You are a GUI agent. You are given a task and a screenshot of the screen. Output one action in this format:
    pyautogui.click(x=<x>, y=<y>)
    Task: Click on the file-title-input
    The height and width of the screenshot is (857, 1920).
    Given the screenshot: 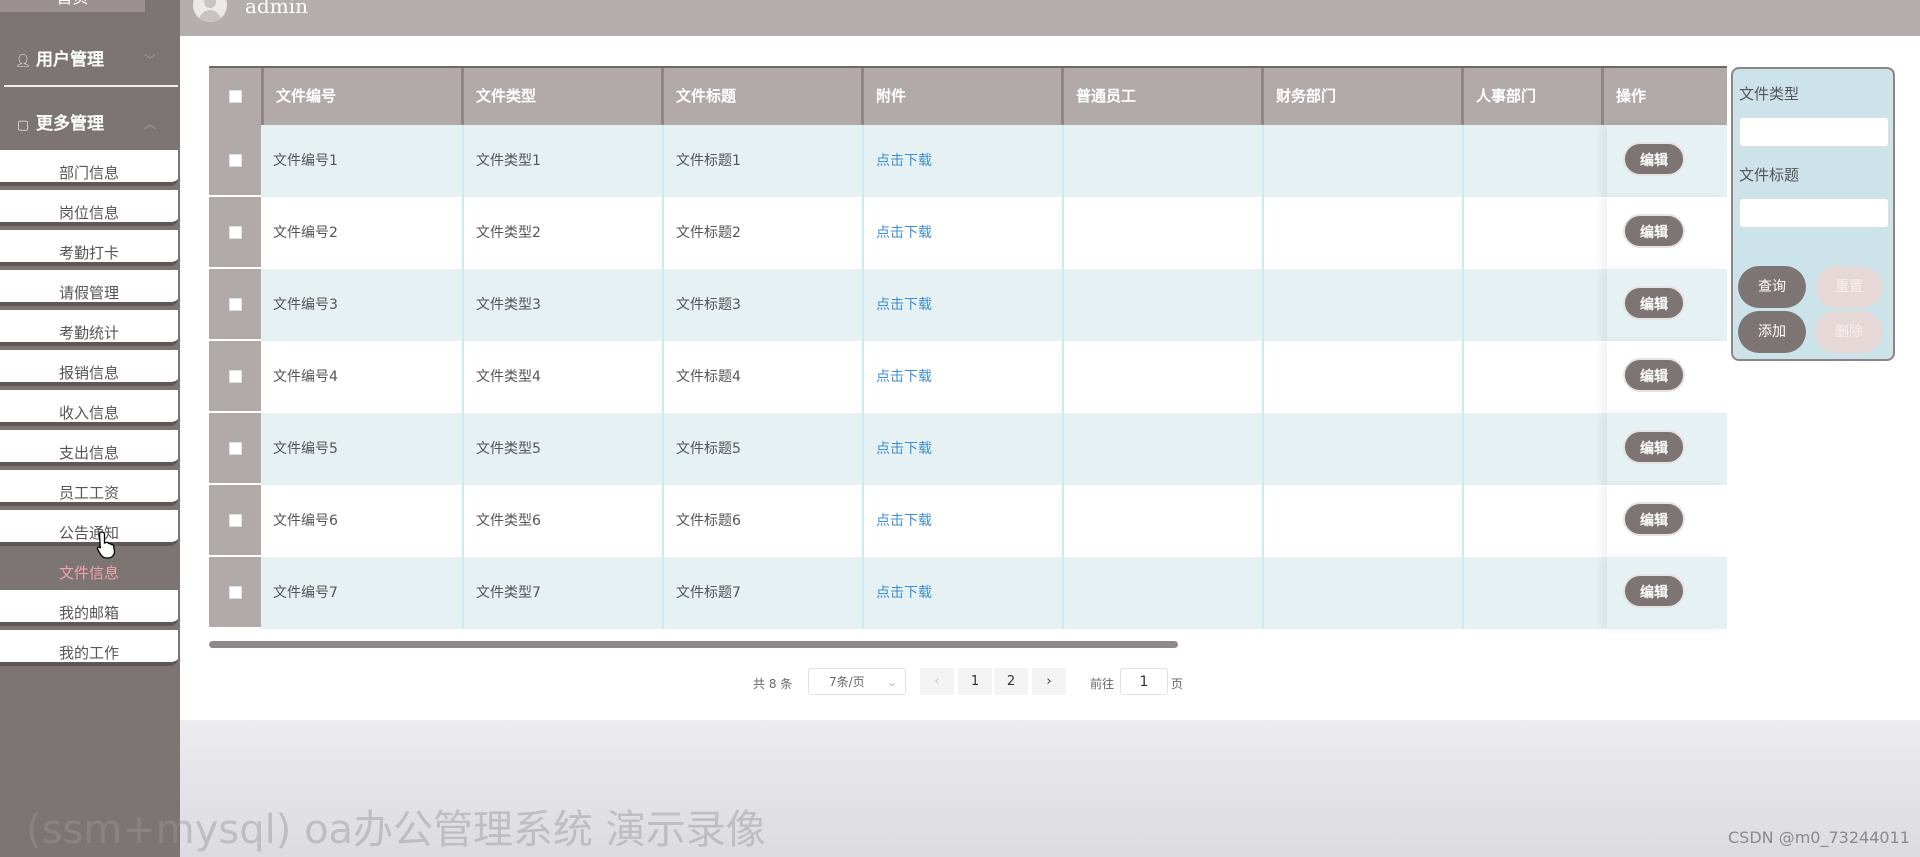 What is the action you would take?
    pyautogui.click(x=1814, y=213)
    